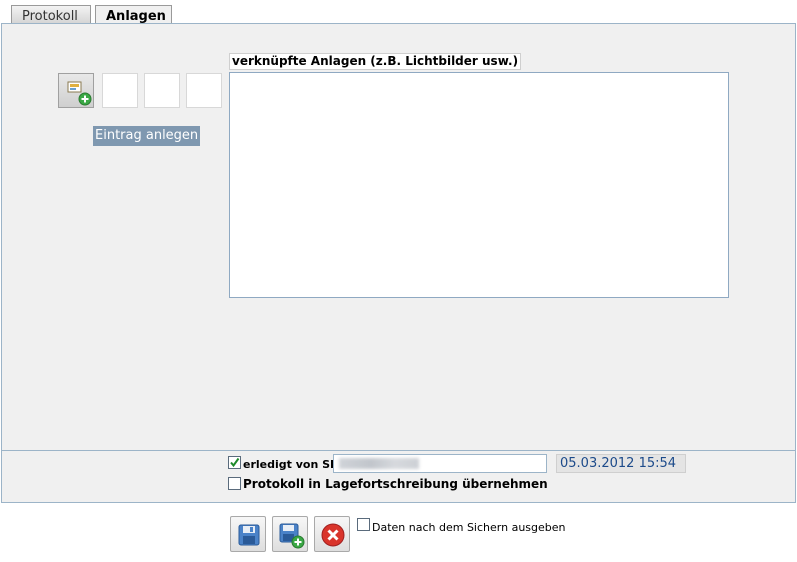  Describe the element at coordinates (234, 483) in the screenshot. I see `transfer-checkbox` at that location.